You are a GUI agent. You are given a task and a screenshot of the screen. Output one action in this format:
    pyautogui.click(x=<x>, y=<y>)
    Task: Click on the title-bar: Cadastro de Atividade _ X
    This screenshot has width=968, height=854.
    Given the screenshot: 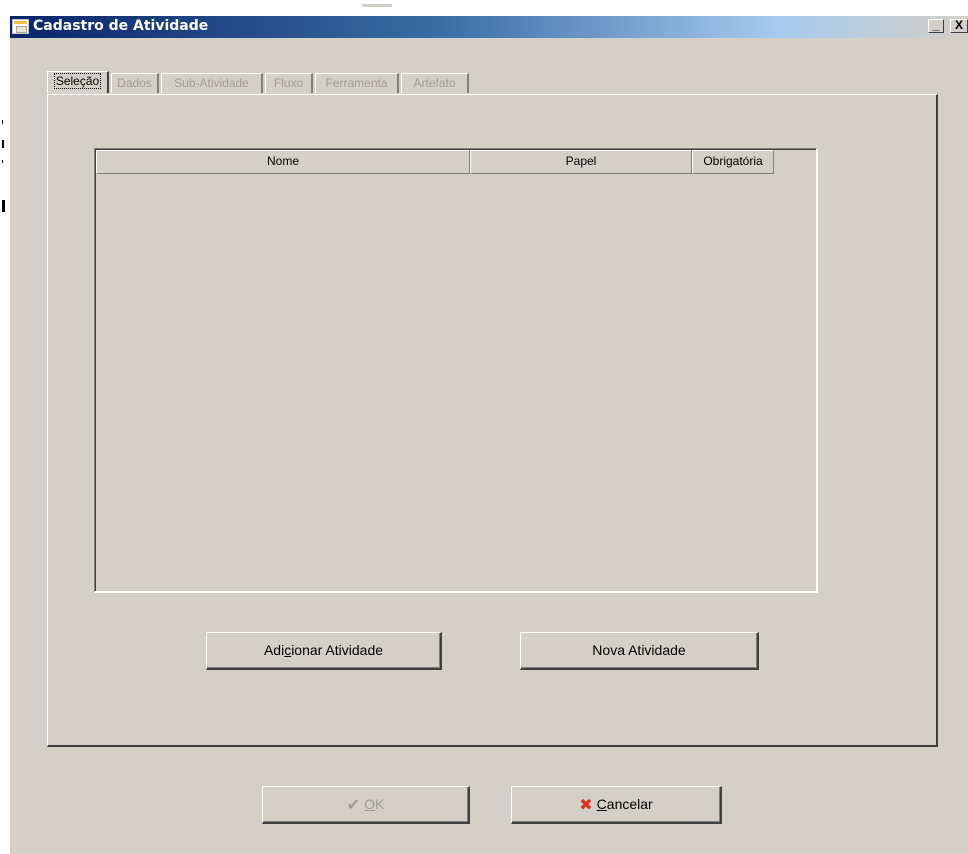 What is the action you would take?
    pyautogui.click(x=489, y=27)
    